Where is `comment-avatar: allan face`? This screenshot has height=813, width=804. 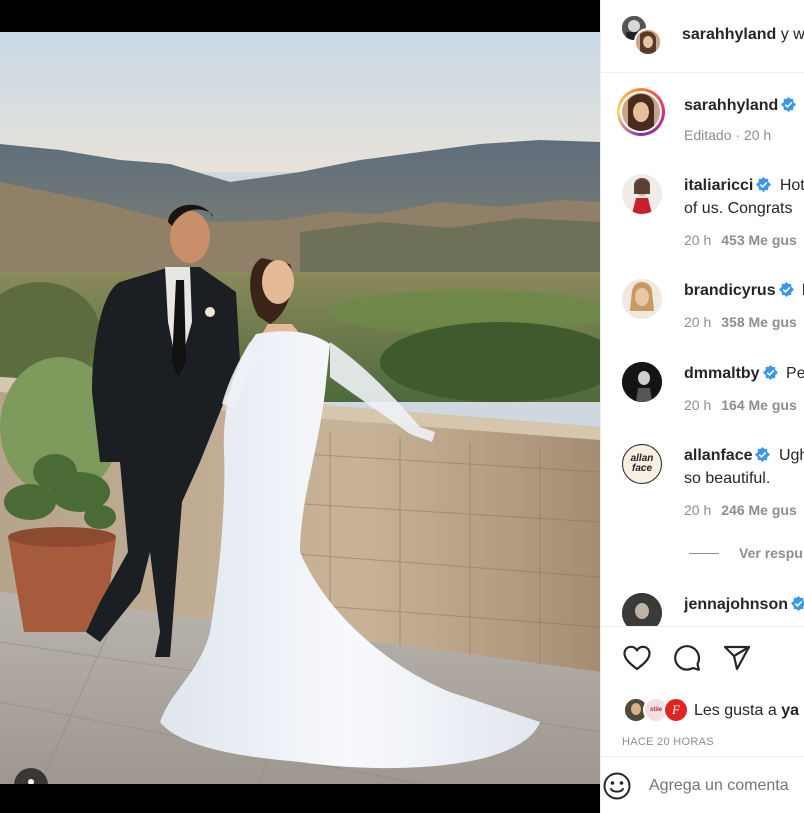
comment-avatar: allan face is located at coordinates (642, 464).